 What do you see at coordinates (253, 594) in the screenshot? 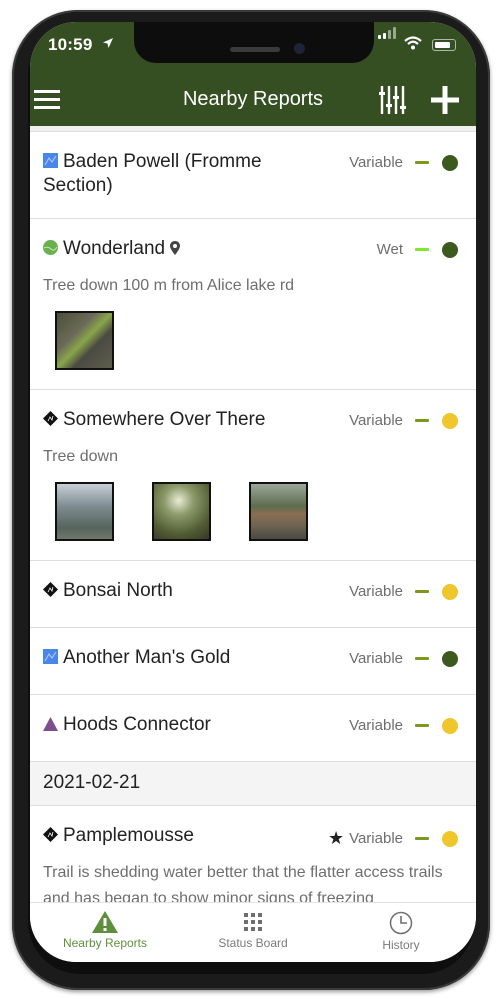
I see `report-item: Bonsai North Variable` at bounding box center [253, 594].